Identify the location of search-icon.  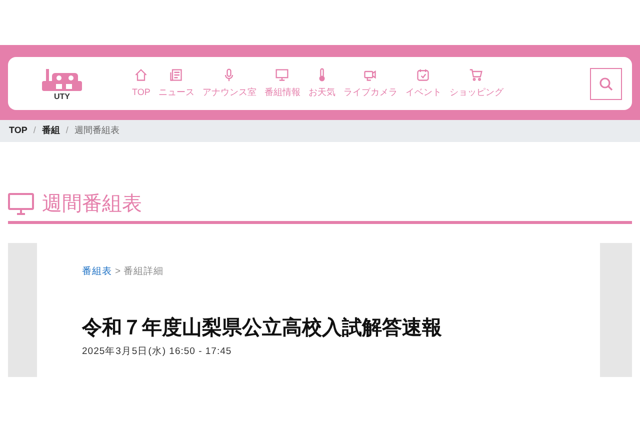
(606, 83).